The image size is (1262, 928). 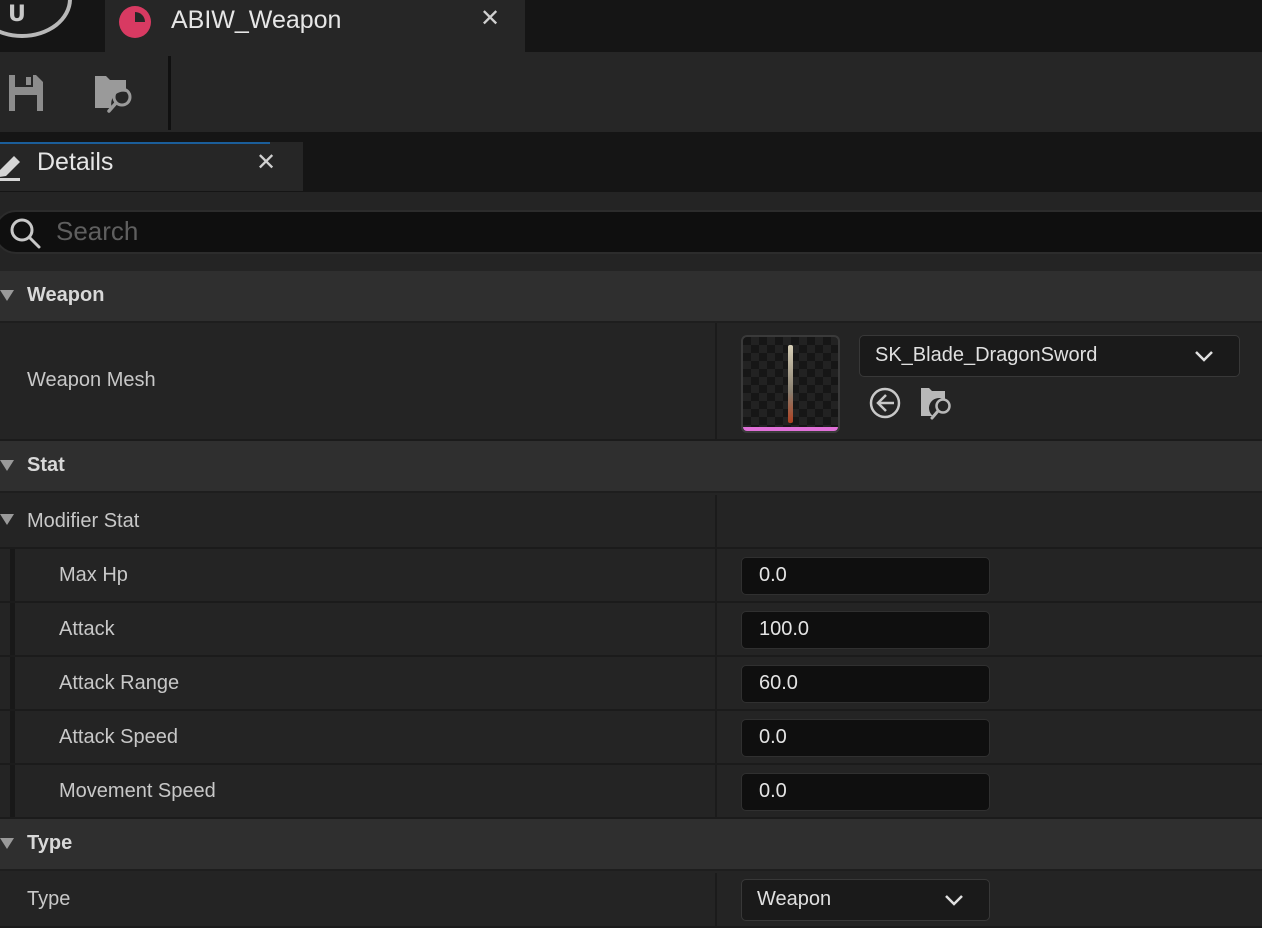 I want to click on property-label: Modifier Stat, so click(x=83, y=521).